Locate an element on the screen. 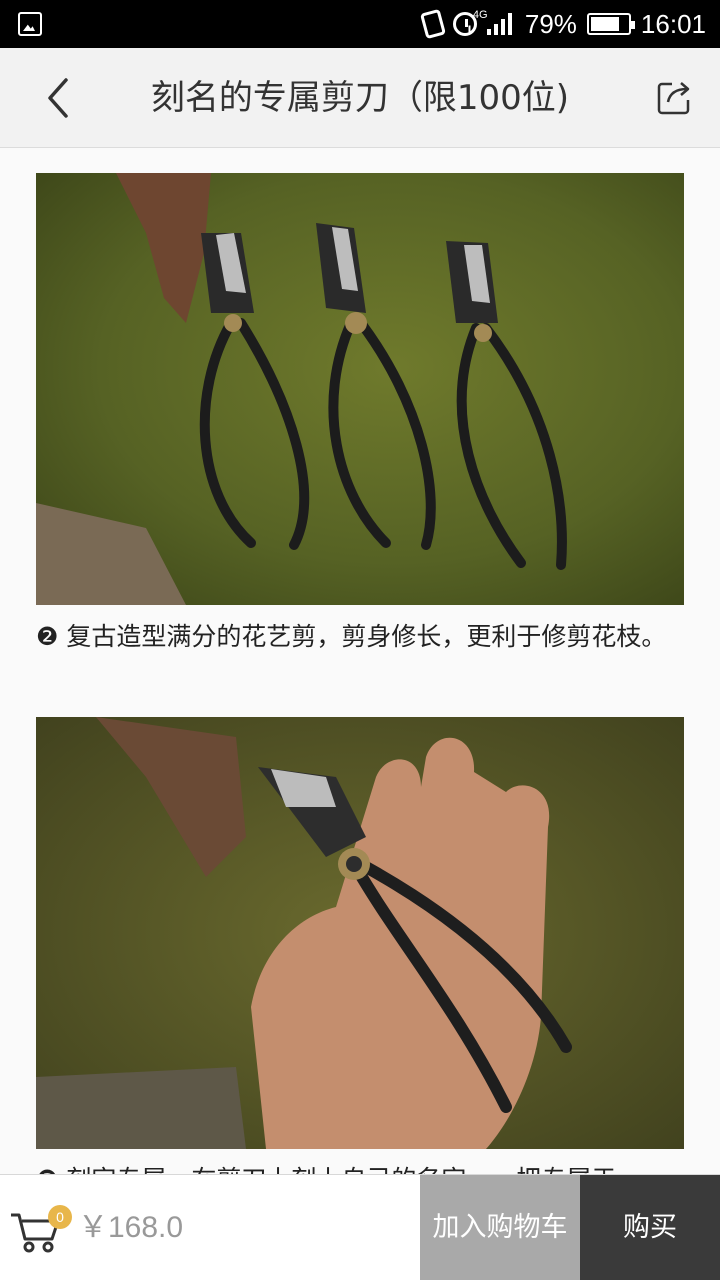  clock: 16:01 is located at coordinates (673, 23).